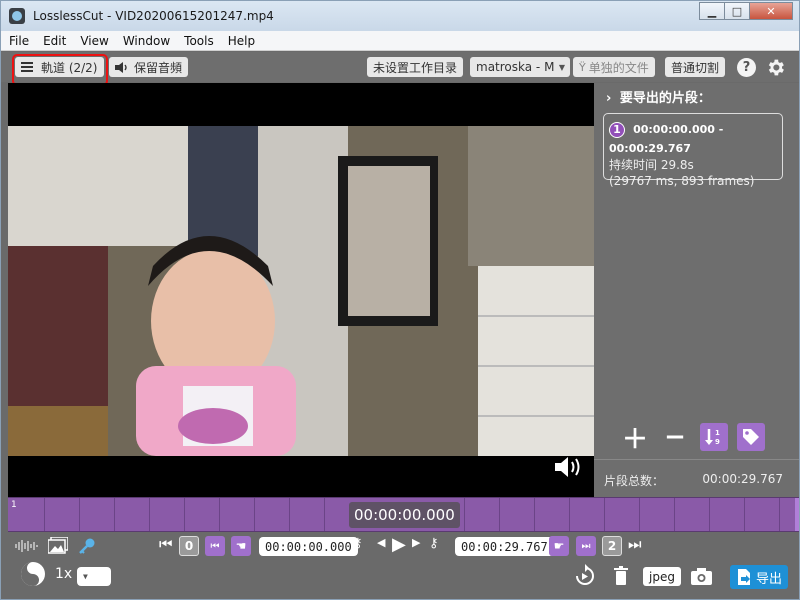 This screenshot has height=600, width=800. I want to click on image-icon, so click(58, 545).